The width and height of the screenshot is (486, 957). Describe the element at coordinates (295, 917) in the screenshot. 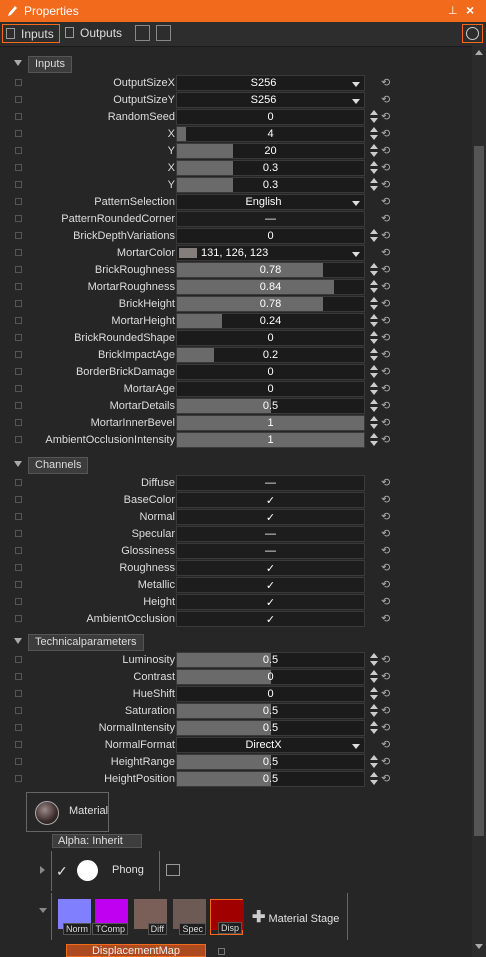

I see `add-material-stage-button: ✚ Material Stage` at that location.